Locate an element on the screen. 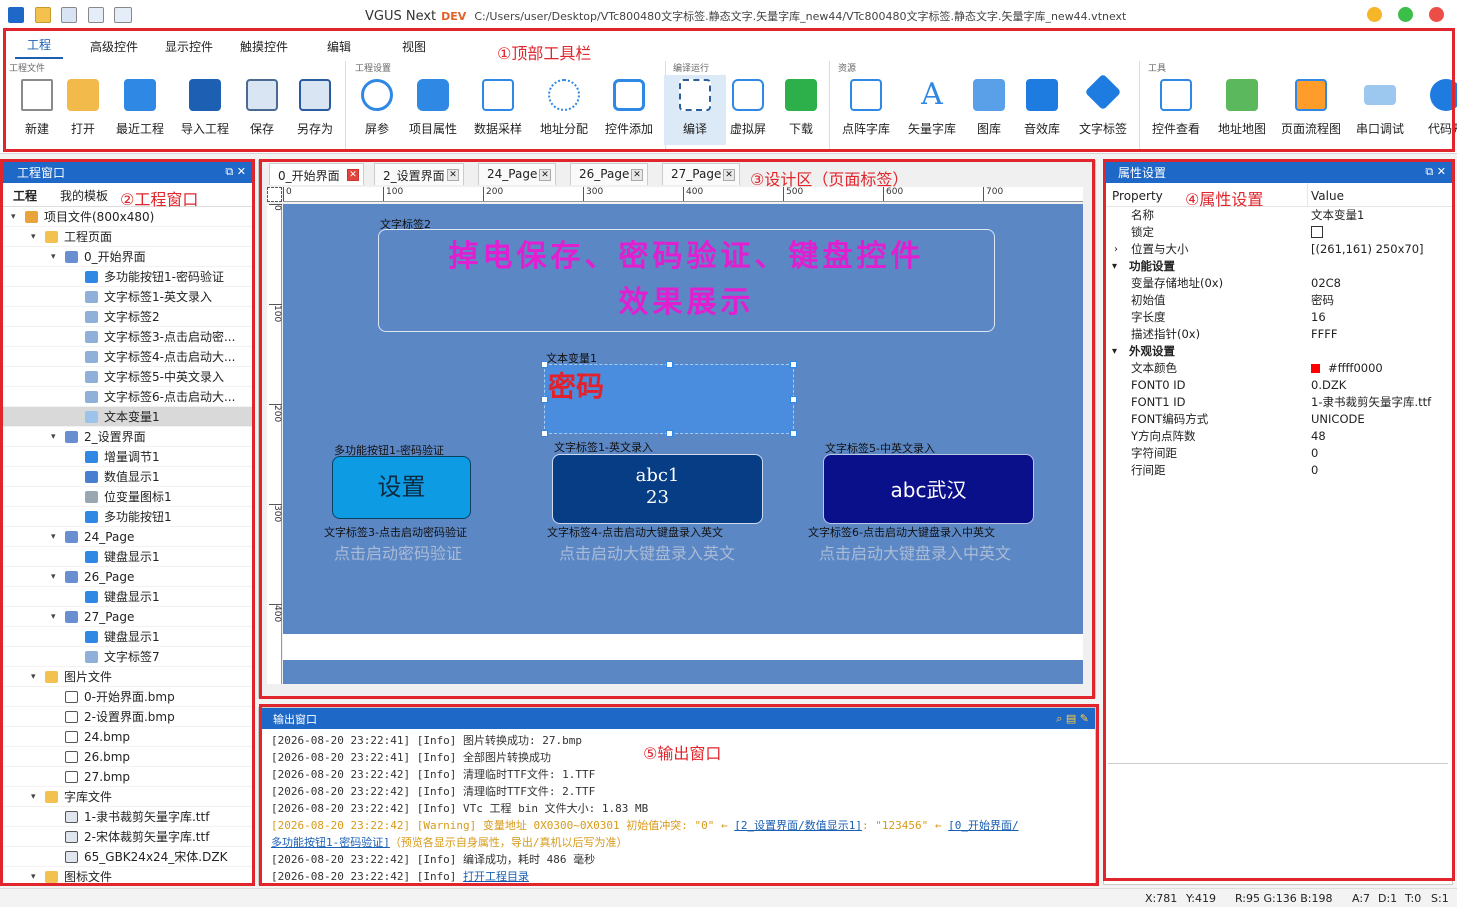 The height and width of the screenshot is (907, 1457). property-category: ▾ 功能设置 is located at coordinates (1278, 266).